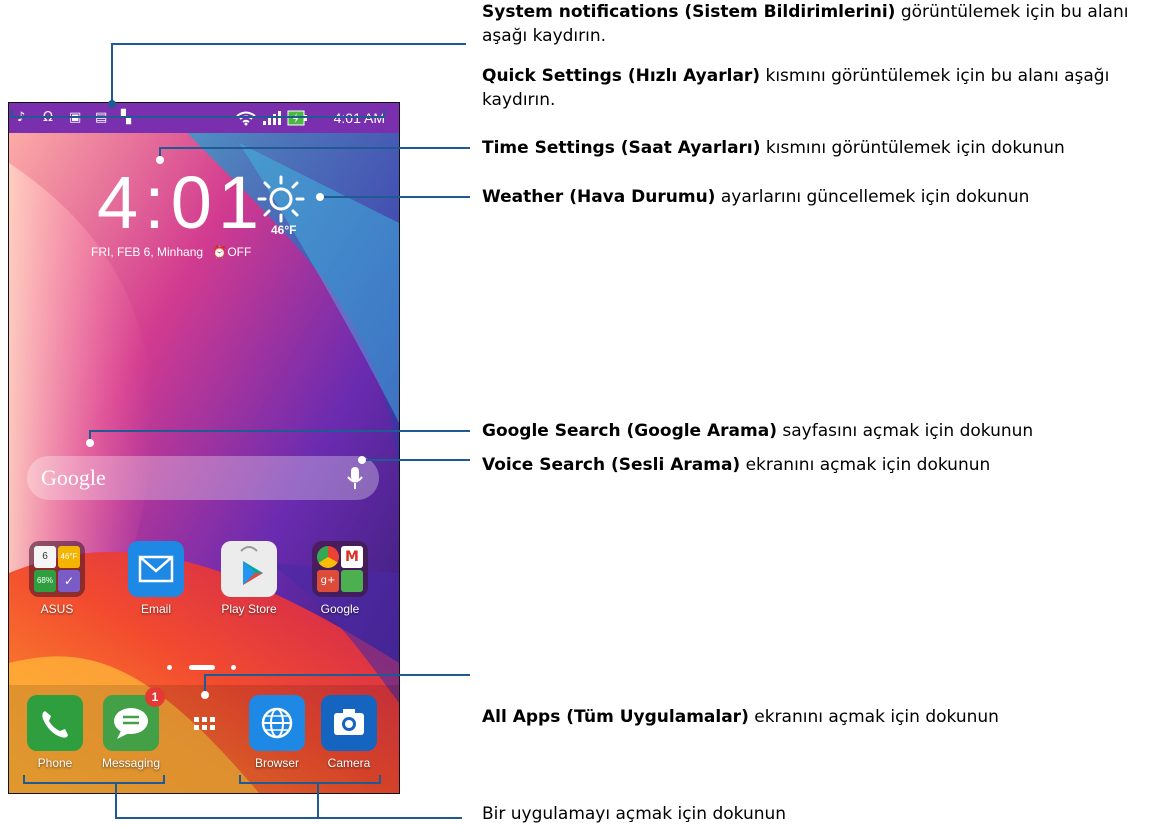 This screenshot has width=1172, height=830. I want to click on app-google-folder: M g+ Google, so click(340, 578).